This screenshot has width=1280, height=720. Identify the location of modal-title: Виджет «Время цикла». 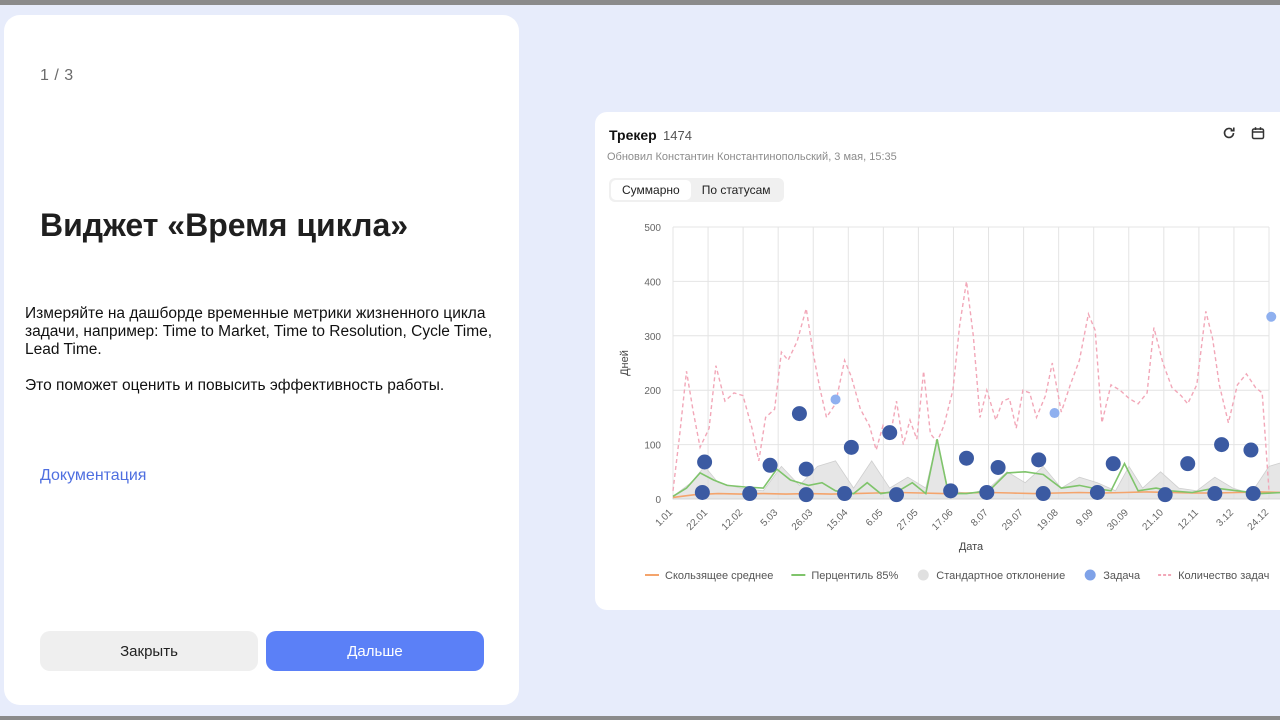
(224, 225).